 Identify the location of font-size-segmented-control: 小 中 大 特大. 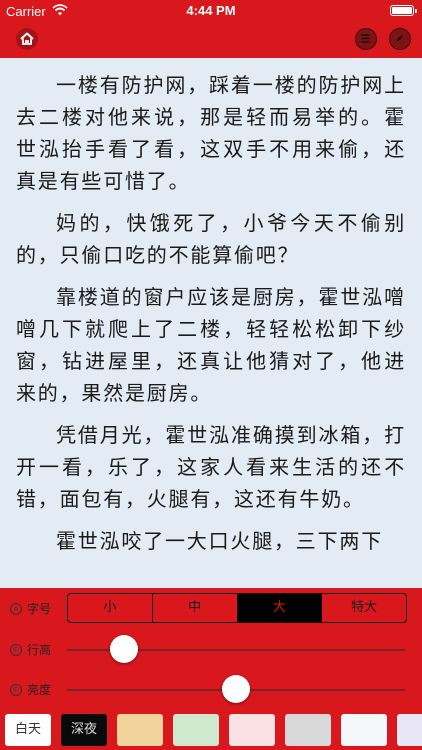
(237, 608).